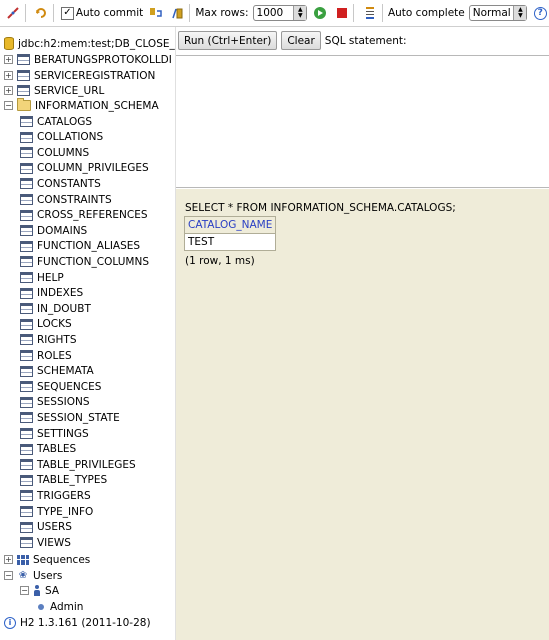  Describe the element at coordinates (54, 152) in the screenshot. I see `tree-schema-table-item: COLUMNS` at that location.